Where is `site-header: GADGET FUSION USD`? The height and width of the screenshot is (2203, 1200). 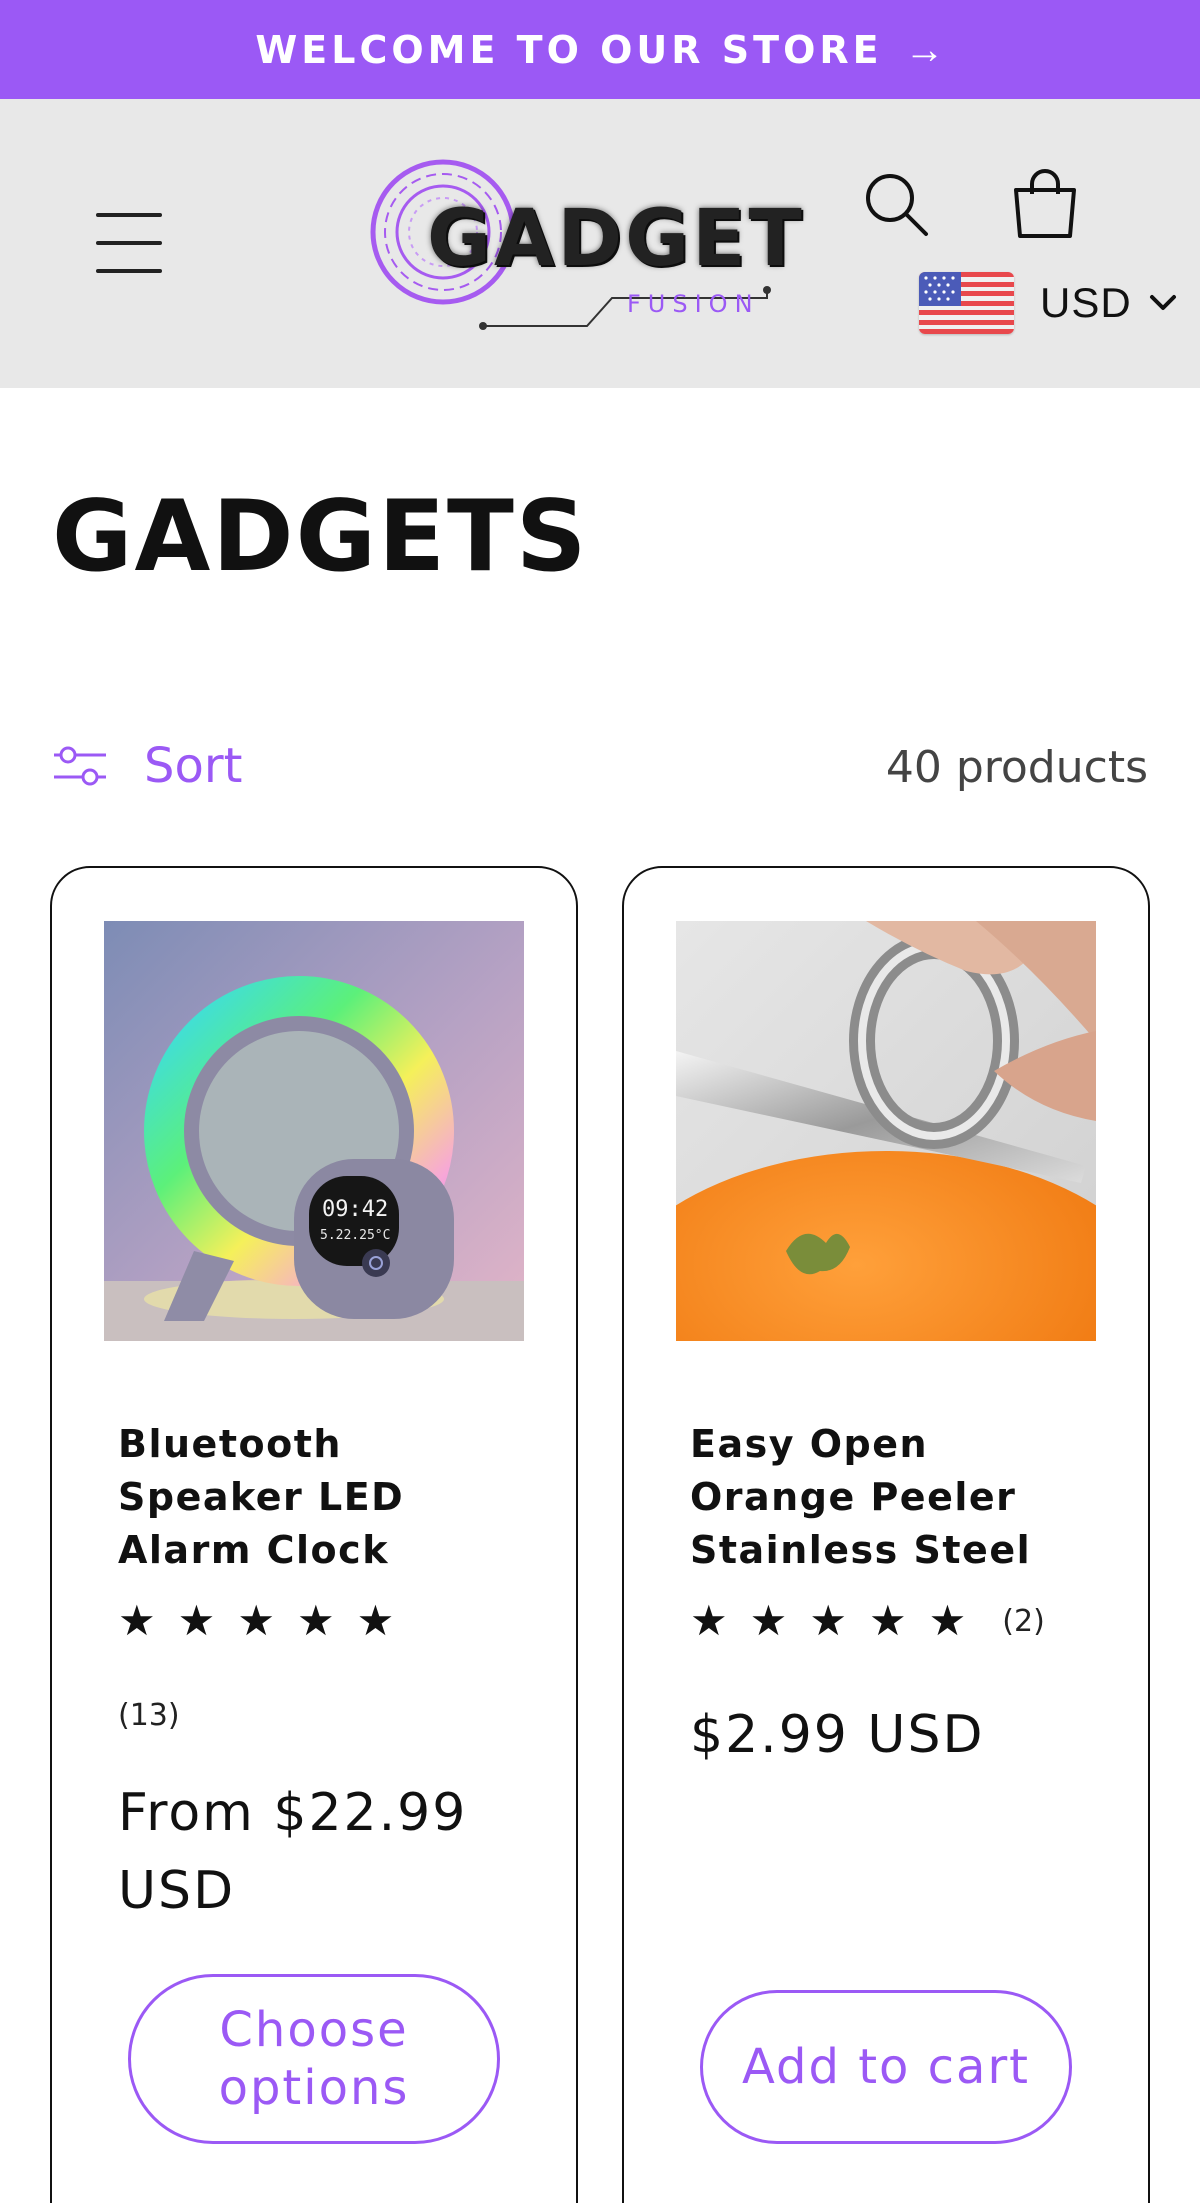
site-header: GADGET FUSION USD is located at coordinates (600, 243).